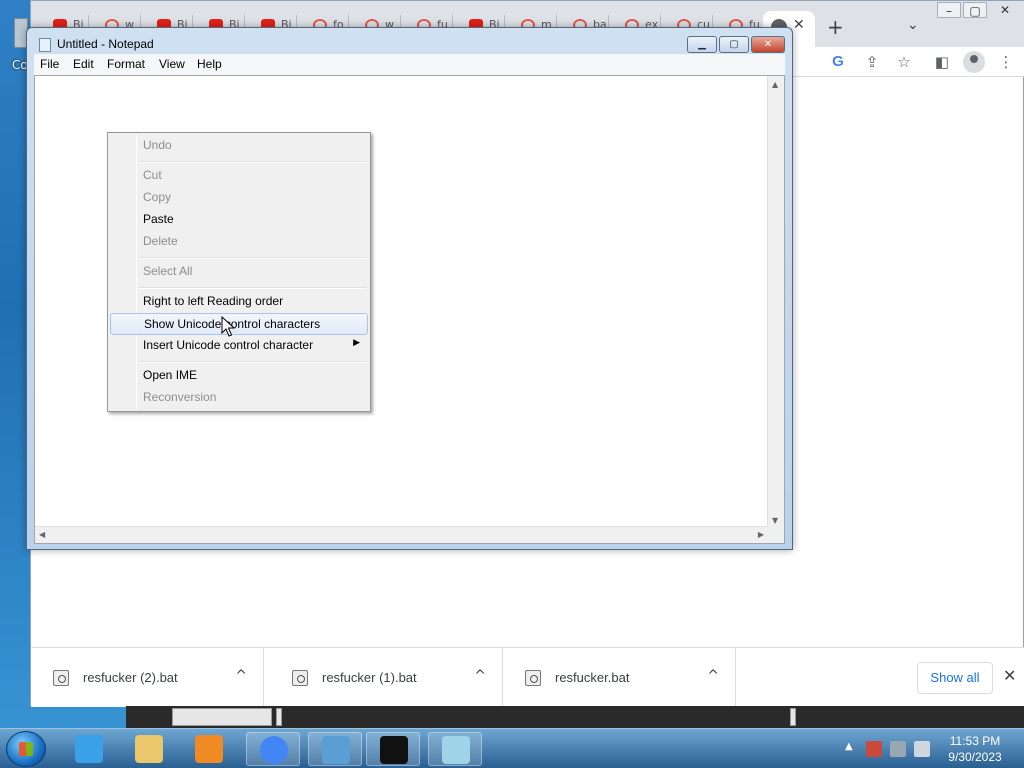 This screenshot has width=1024, height=768. I want to click on system-clock: 11:53 PM 9/30/2023, so click(975, 749).